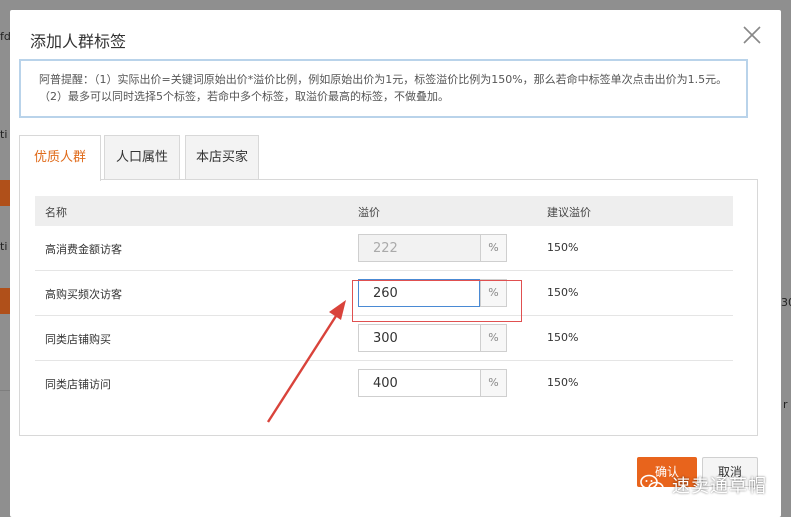 The image size is (791, 517). What do you see at coordinates (306, 361) in the screenshot?
I see `annotation-arrow-icon` at bounding box center [306, 361].